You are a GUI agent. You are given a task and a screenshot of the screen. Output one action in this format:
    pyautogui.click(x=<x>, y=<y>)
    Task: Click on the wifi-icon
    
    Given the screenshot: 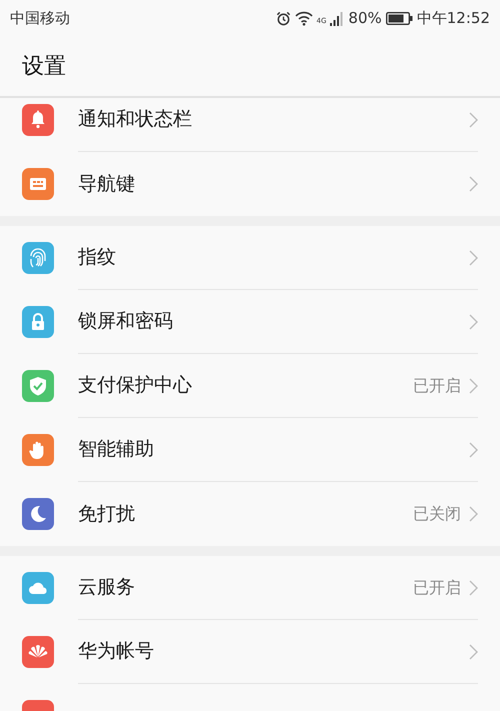 What is the action you would take?
    pyautogui.click(x=303, y=18)
    